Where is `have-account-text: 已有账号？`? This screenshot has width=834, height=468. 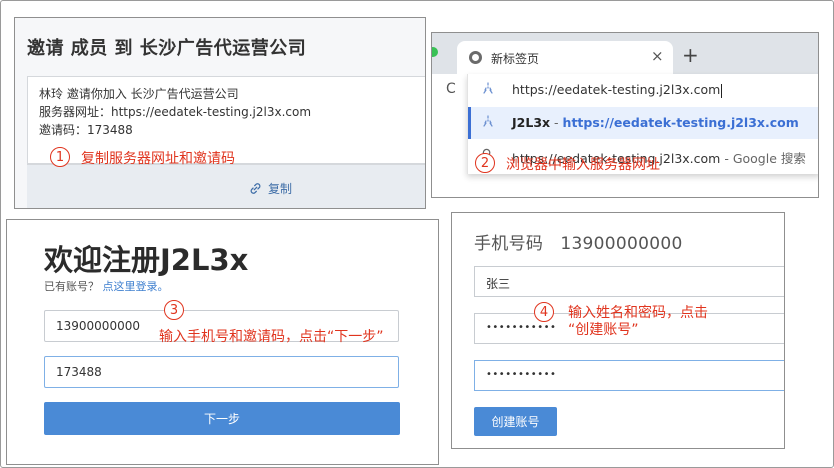
have-account-text: 已有账号？ is located at coordinates (71, 286).